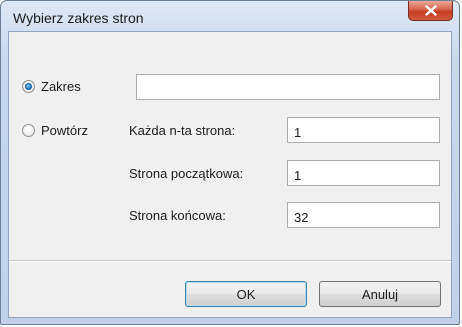  What do you see at coordinates (177, 215) in the screenshot?
I see `end-page-label: Strona końcowa:` at bounding box center [177, 215].